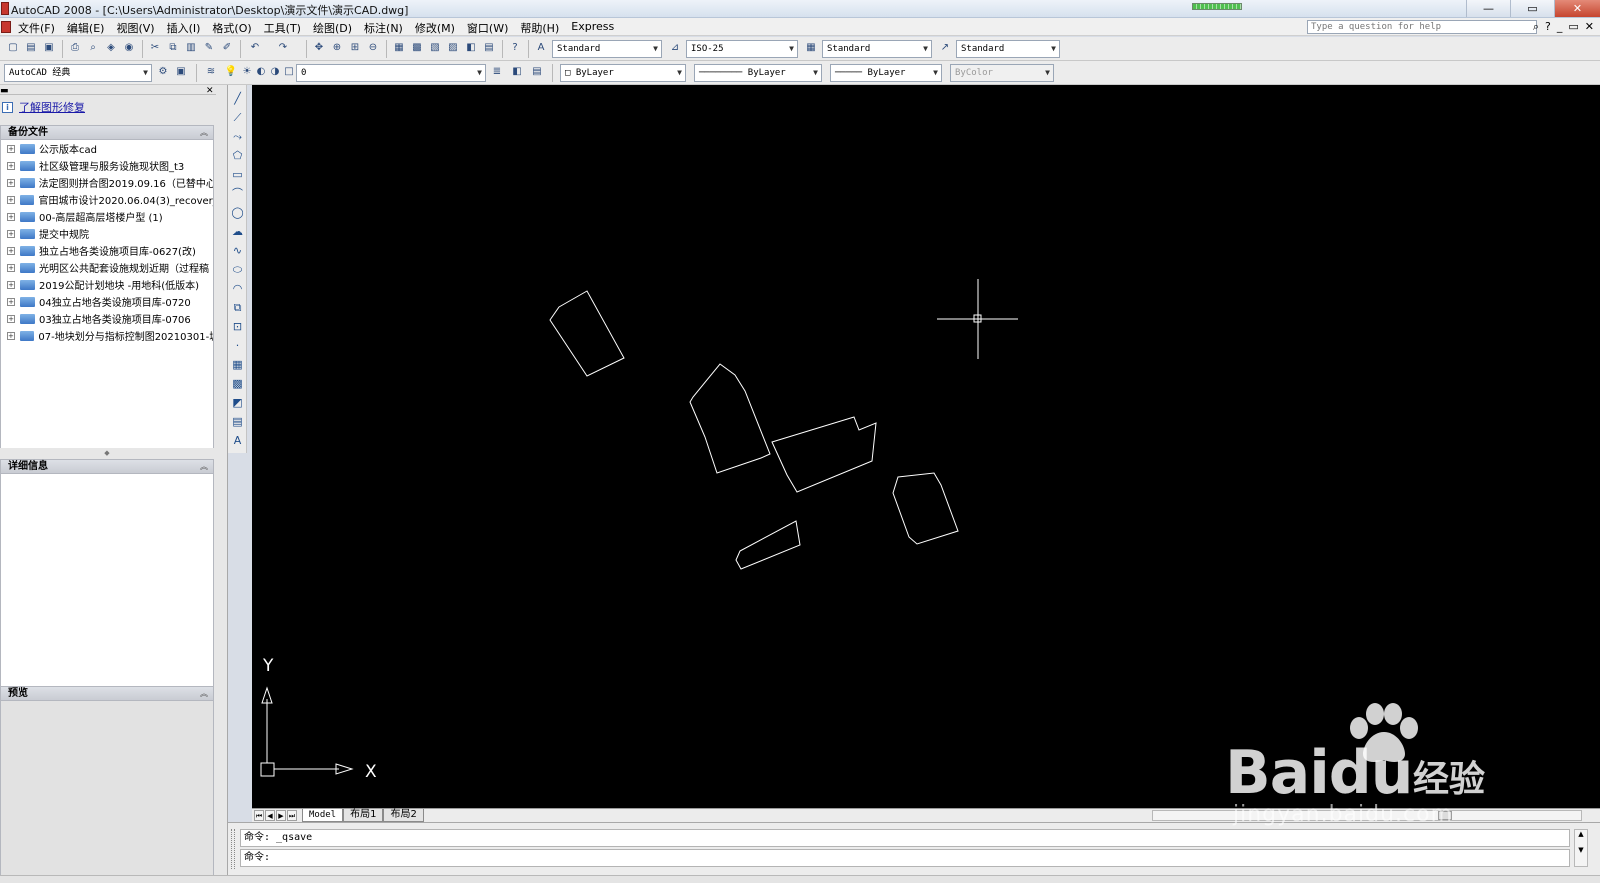 The height and width of the screenshot is (883, 1600). I want to click on menu-help: 帮助(H), so click(539, 28).